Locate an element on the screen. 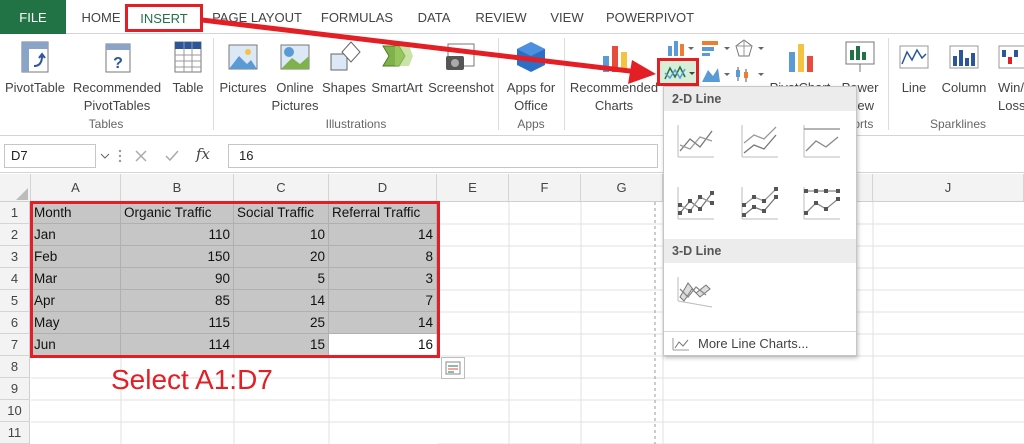 This screenshot has height=444, width=1024. row-header-3: 3 is located at coordinates (15, 257).